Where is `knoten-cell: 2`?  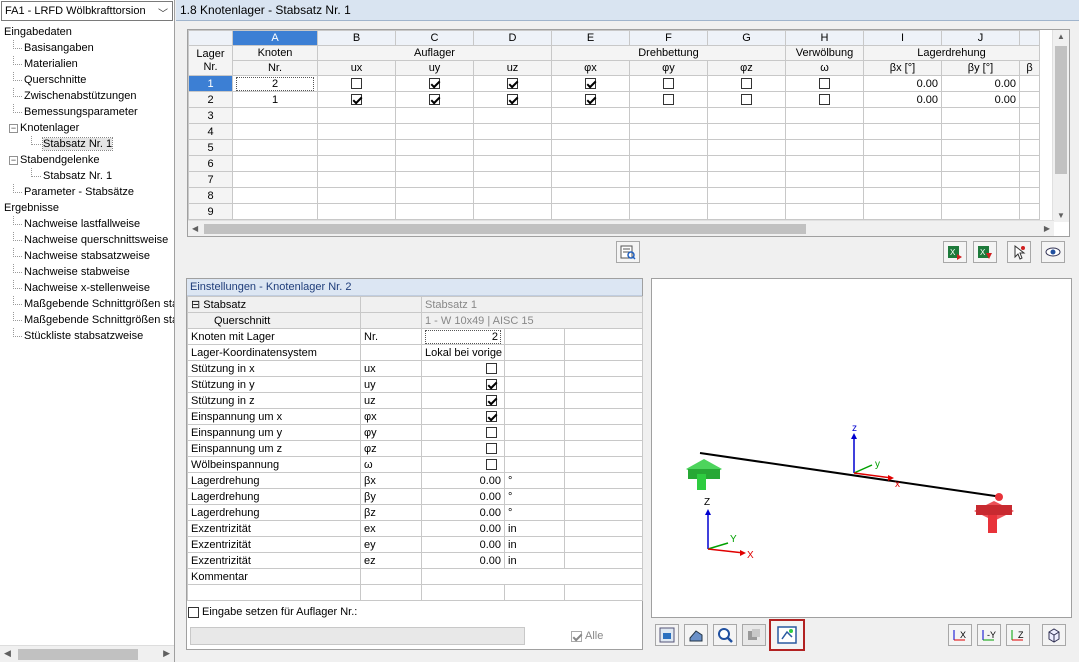 knoten-cell: 2 is located at coordinates (275, 84).